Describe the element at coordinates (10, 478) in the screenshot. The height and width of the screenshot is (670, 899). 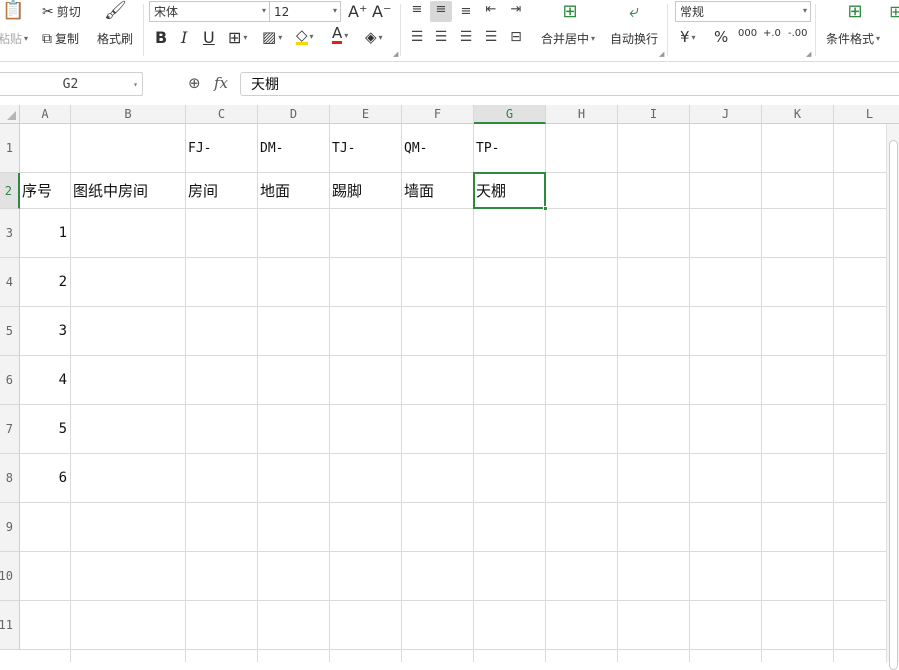
I see `row-header-8: 8` at that location.